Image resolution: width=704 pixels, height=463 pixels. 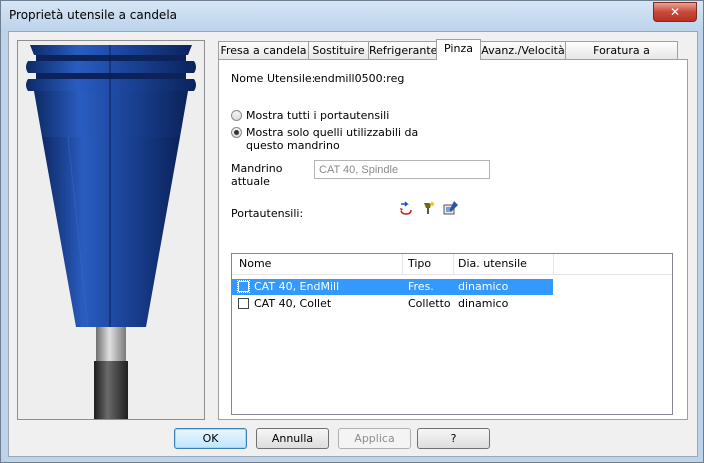 I want to click on close-icon: ✕, so click(x=675, y=12).